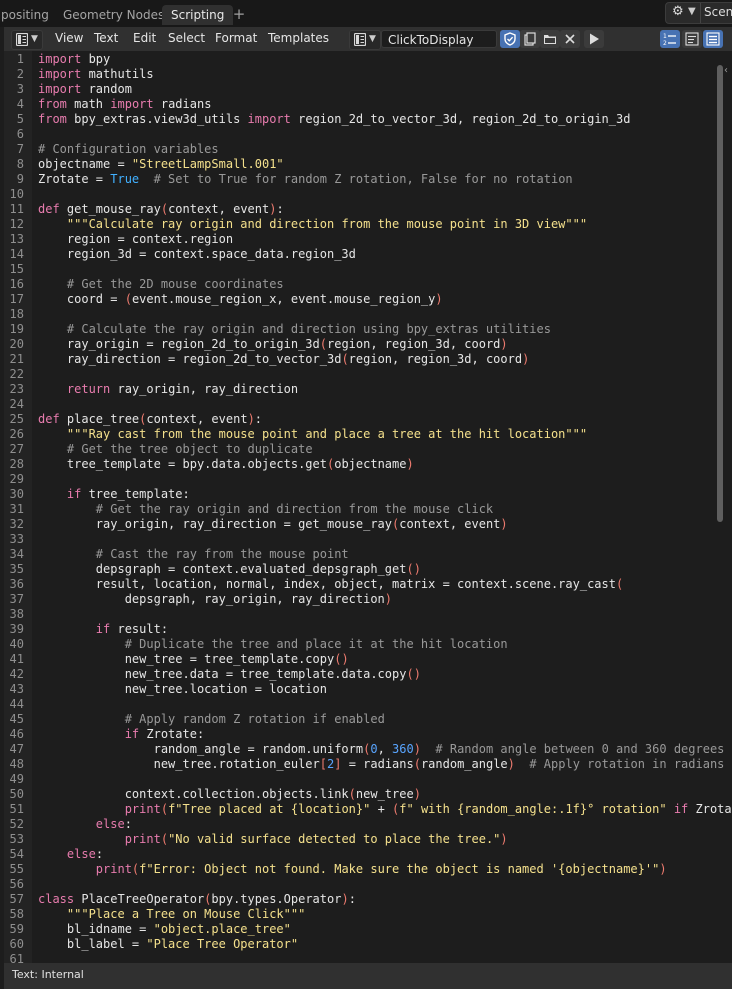 The image size is (732, 989). I want to click on menu-format: Format, so click(236, 38).